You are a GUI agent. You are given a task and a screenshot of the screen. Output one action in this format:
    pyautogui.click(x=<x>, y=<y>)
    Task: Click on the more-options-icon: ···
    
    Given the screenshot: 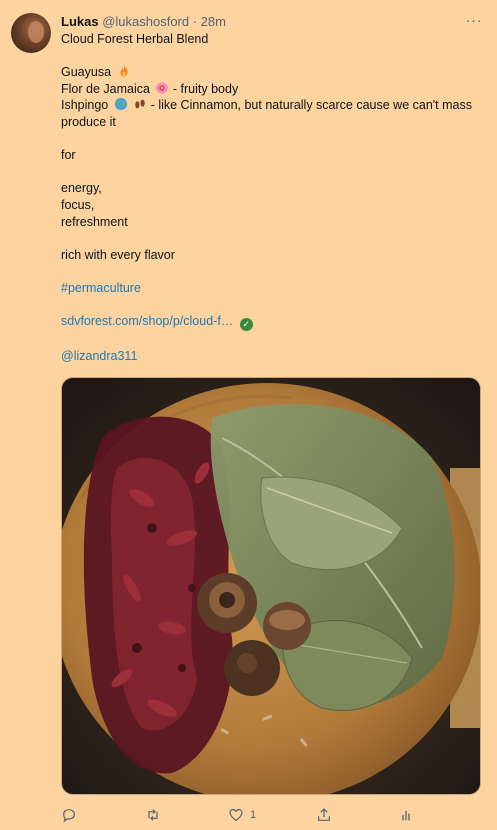 What is the action you would take?
    pyautogui.click(x=474, y=22)
    